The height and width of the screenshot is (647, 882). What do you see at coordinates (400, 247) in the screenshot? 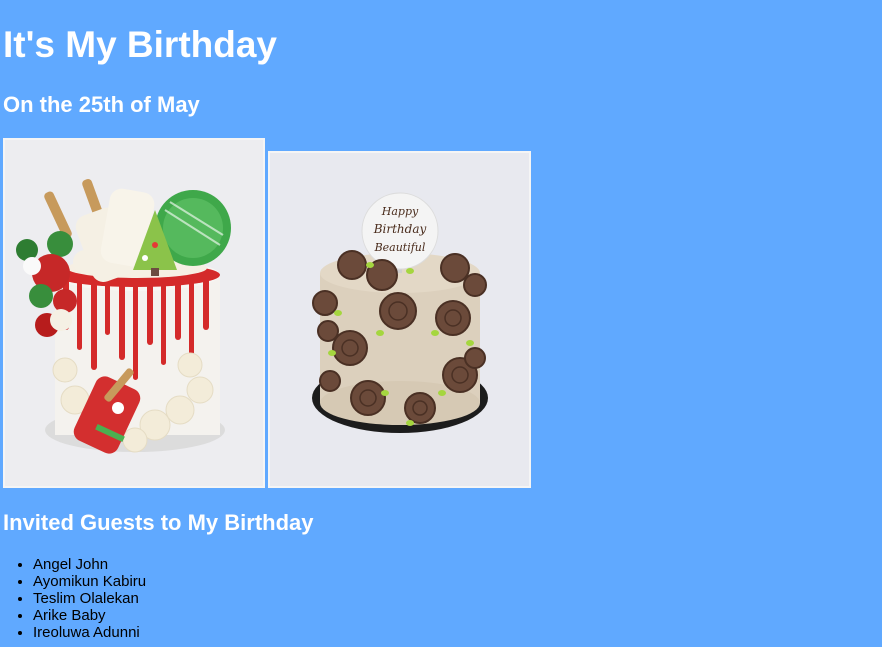
I see `topper-text-3: Beautiful` at bounding box center [400, 247].